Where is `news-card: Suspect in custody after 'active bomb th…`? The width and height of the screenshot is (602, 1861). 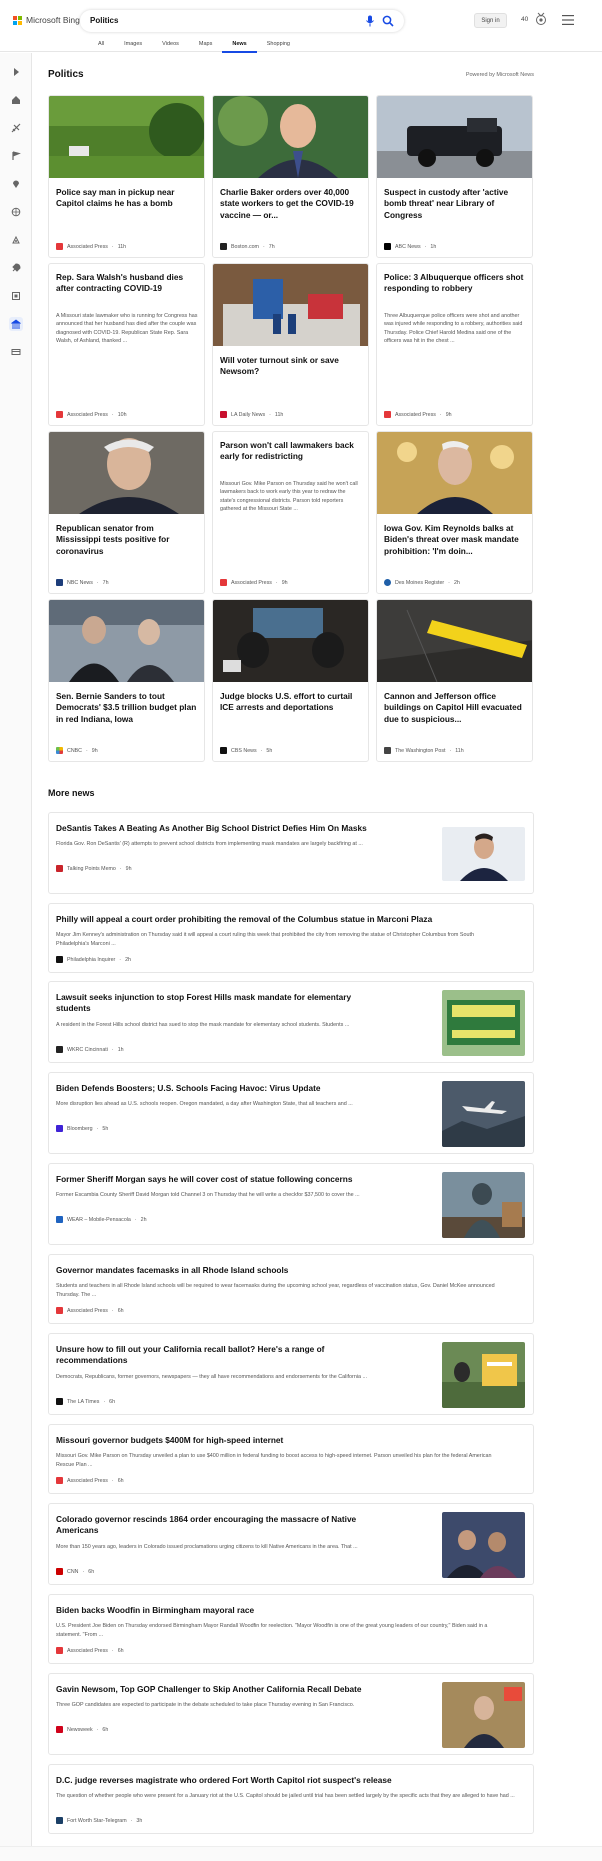 news-card: Suspect in custody after 'active bomb th… is located at coordinates (454, 176).